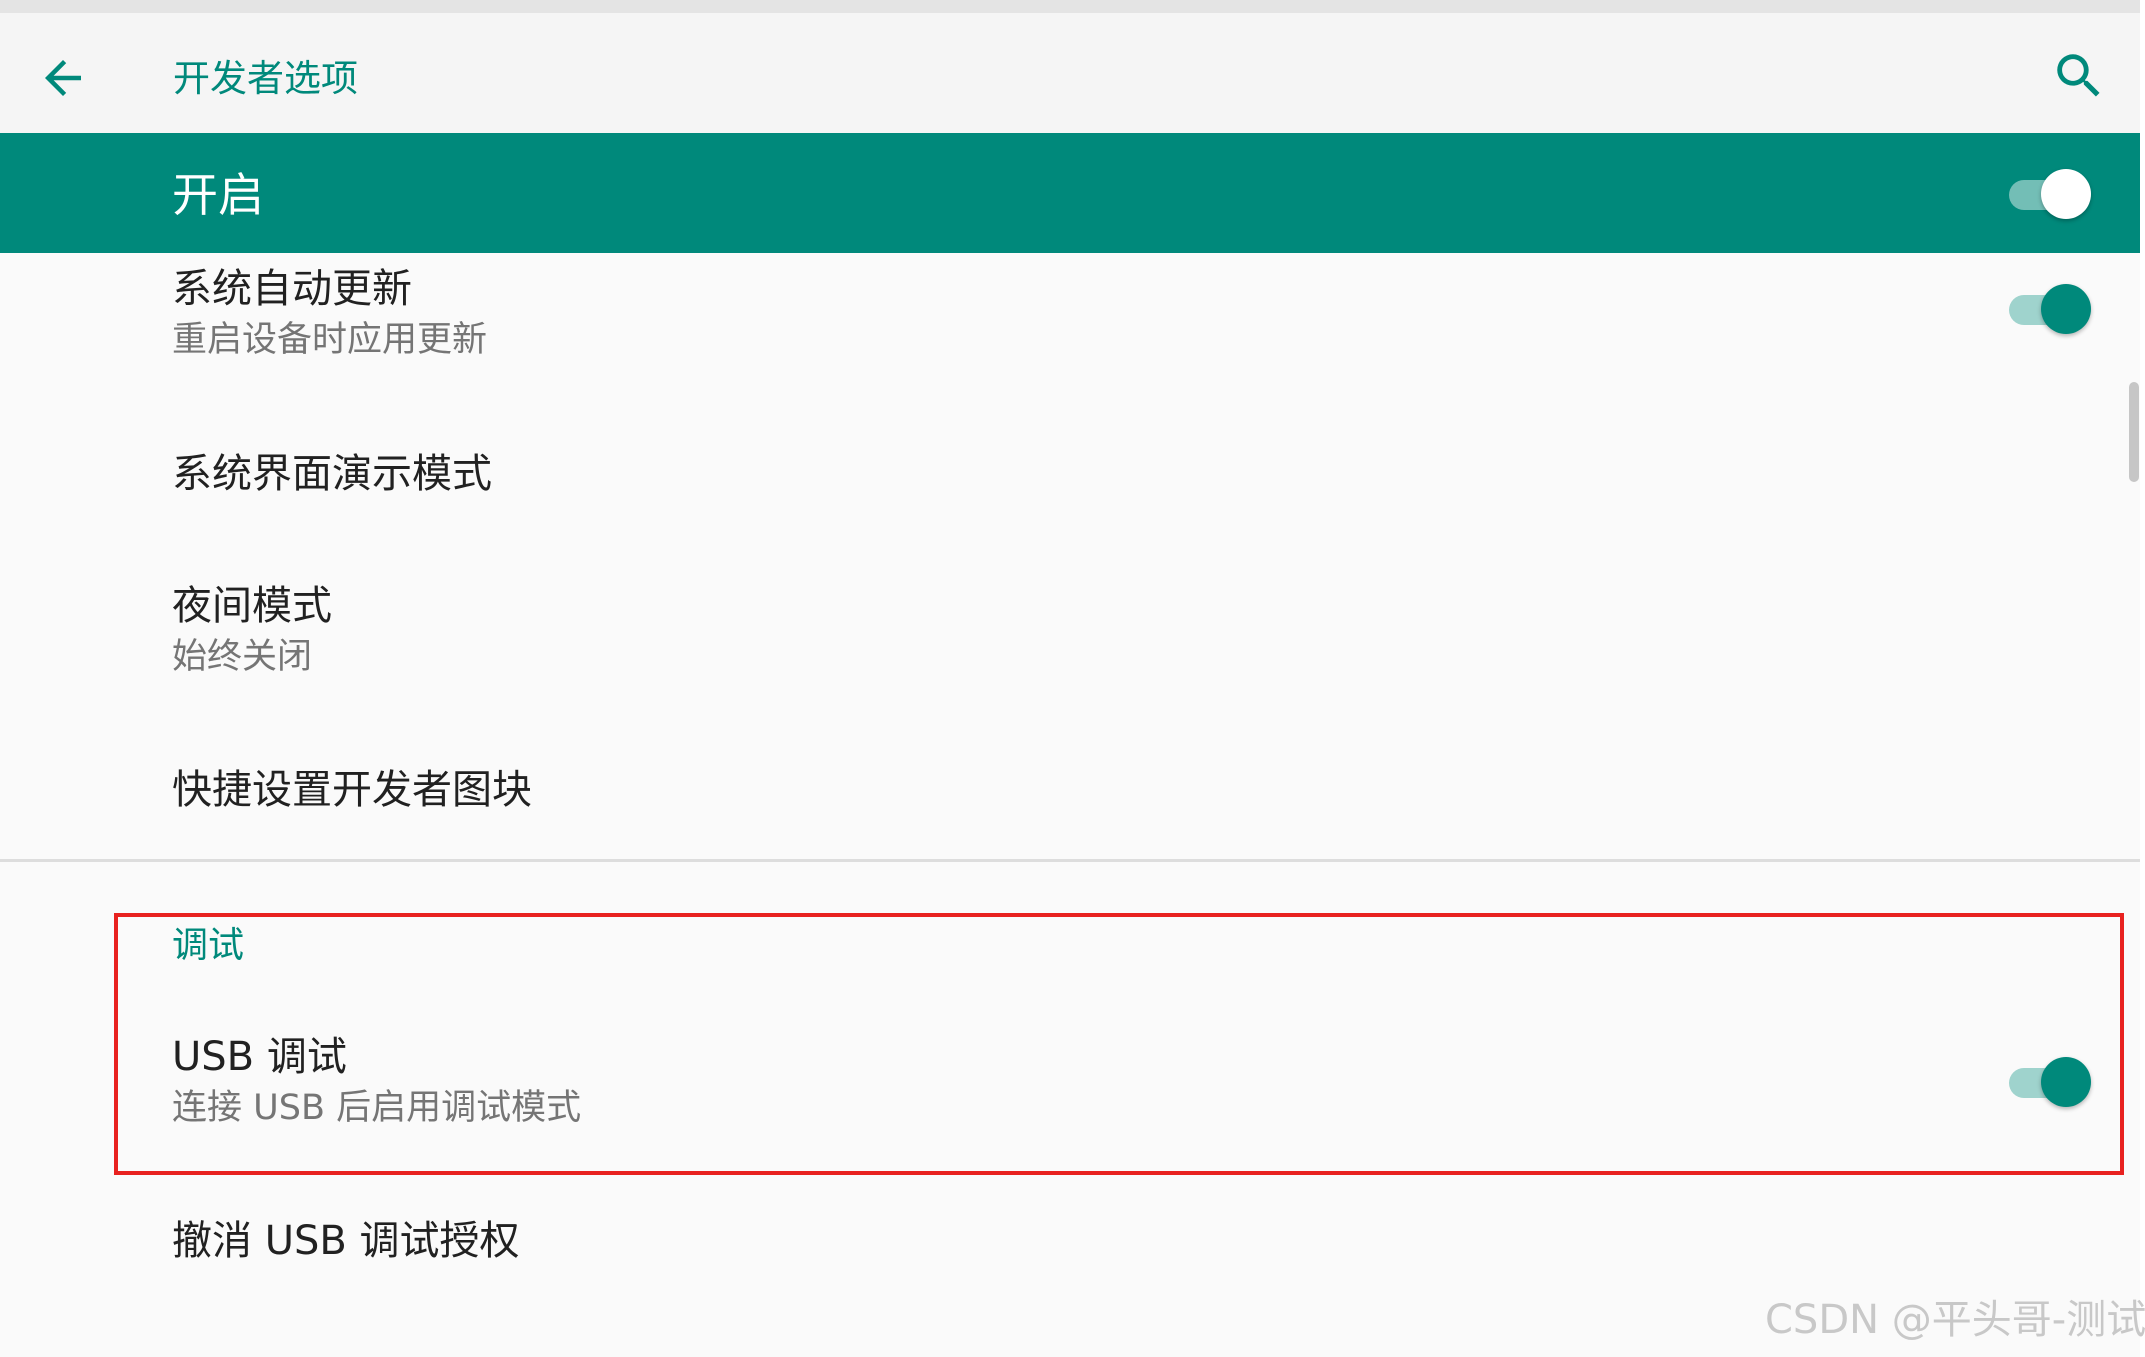 The height and width of the screenshot is (1357, 2145). I want to click on auto-update-toggle, so click(2048, 309).